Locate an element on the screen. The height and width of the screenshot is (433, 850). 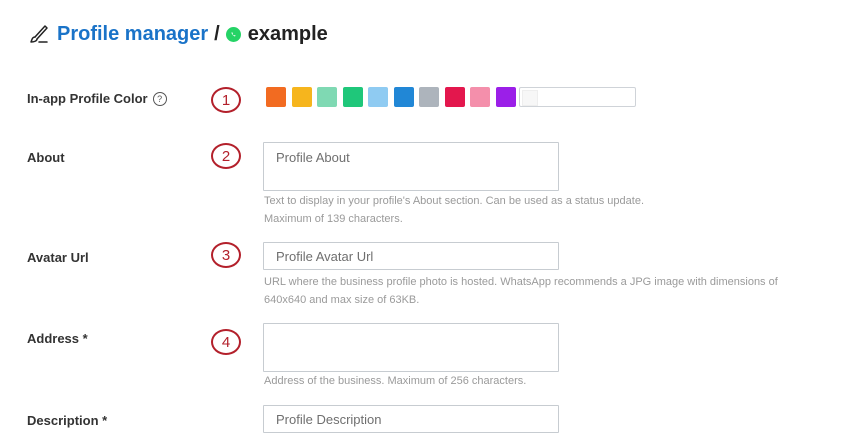
help-icon: ? is located at coordinates (159, 99).